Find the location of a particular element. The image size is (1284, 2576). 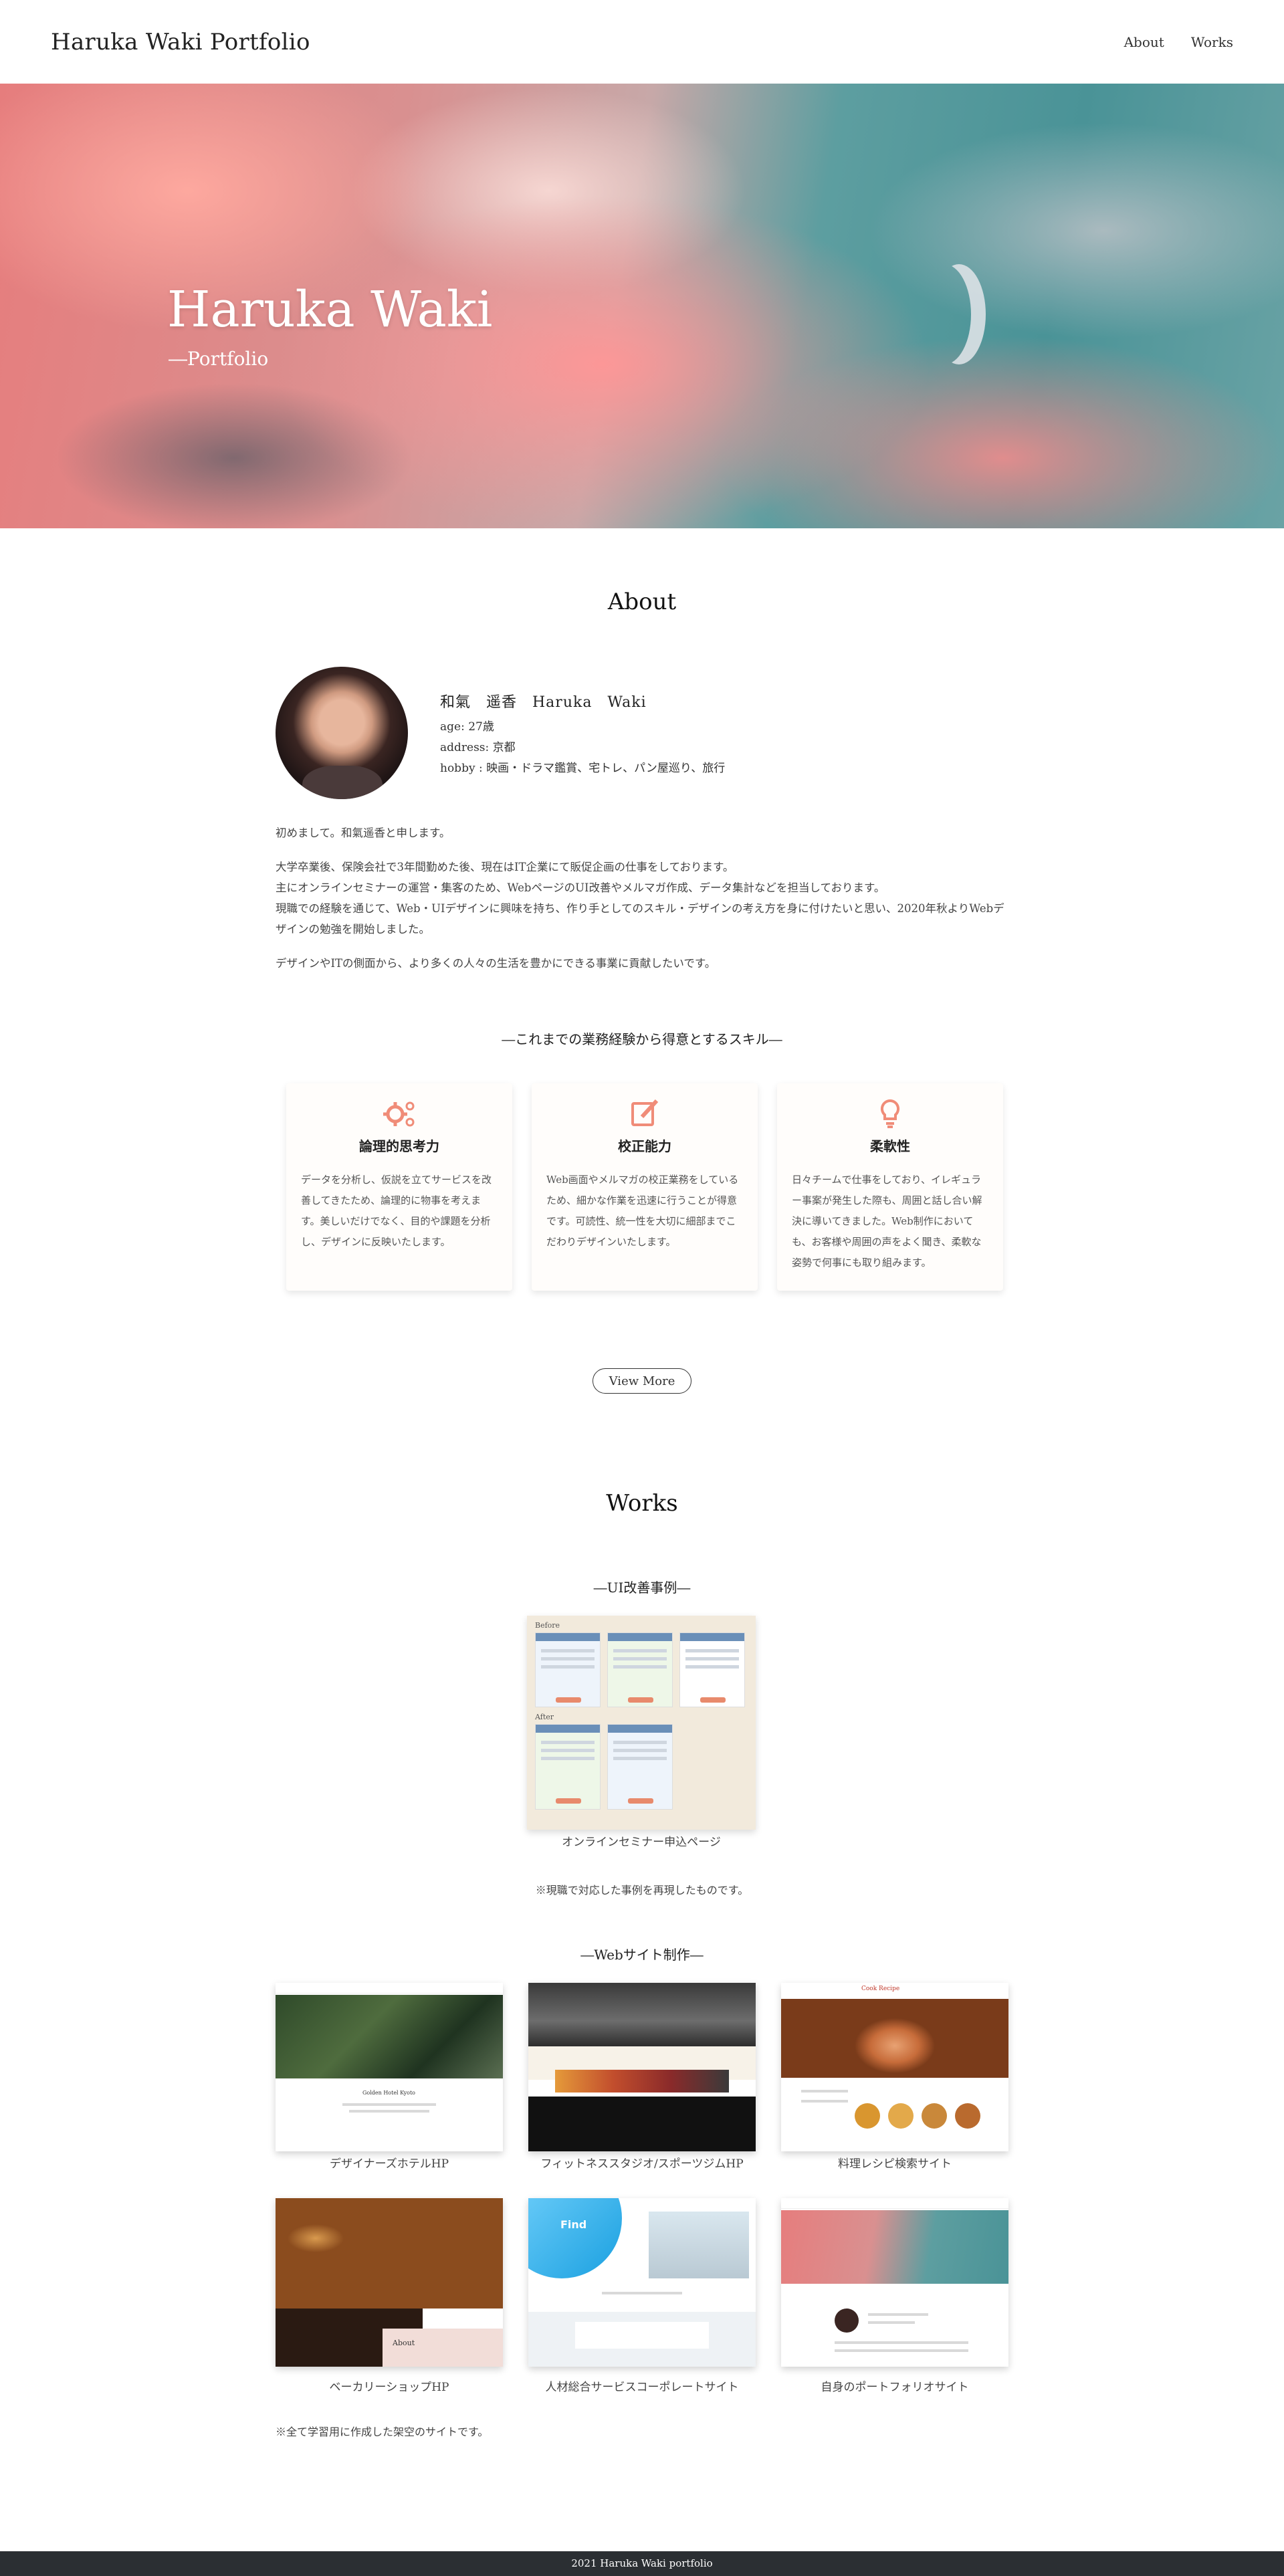

site-caption: 人材総合サービスコーポレートサイト is located at coordinates (642, 2386).